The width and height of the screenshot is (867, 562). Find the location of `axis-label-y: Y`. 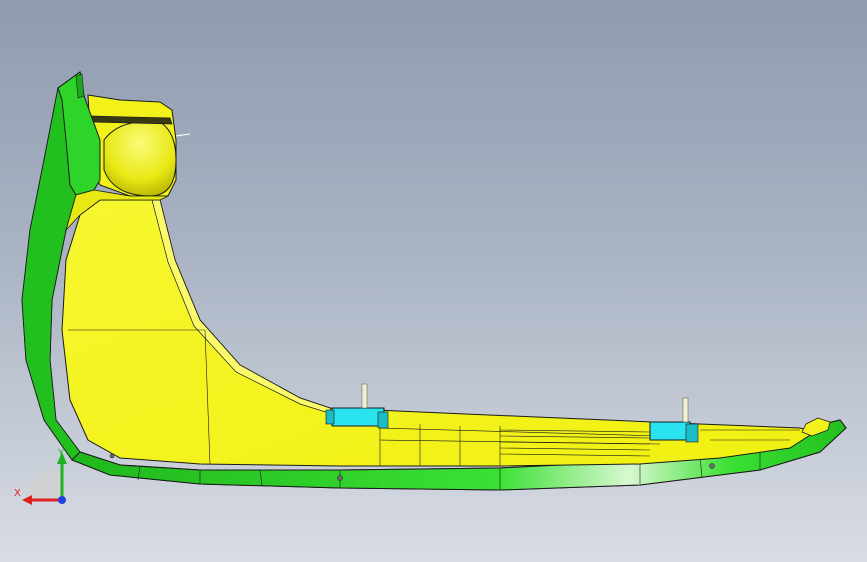

axis-label-y: Y is located at coordinates (61, 453).